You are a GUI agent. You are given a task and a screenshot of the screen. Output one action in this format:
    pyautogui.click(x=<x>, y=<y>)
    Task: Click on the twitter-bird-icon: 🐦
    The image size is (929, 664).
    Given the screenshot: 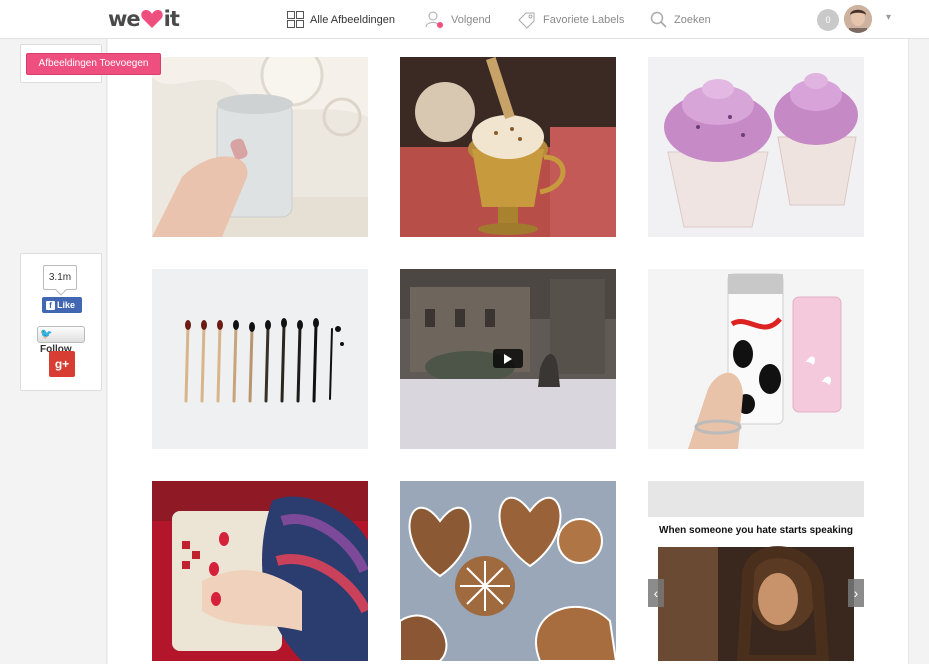 What is the action you would take?
    pyautogui.click(x=46, y=334)
    